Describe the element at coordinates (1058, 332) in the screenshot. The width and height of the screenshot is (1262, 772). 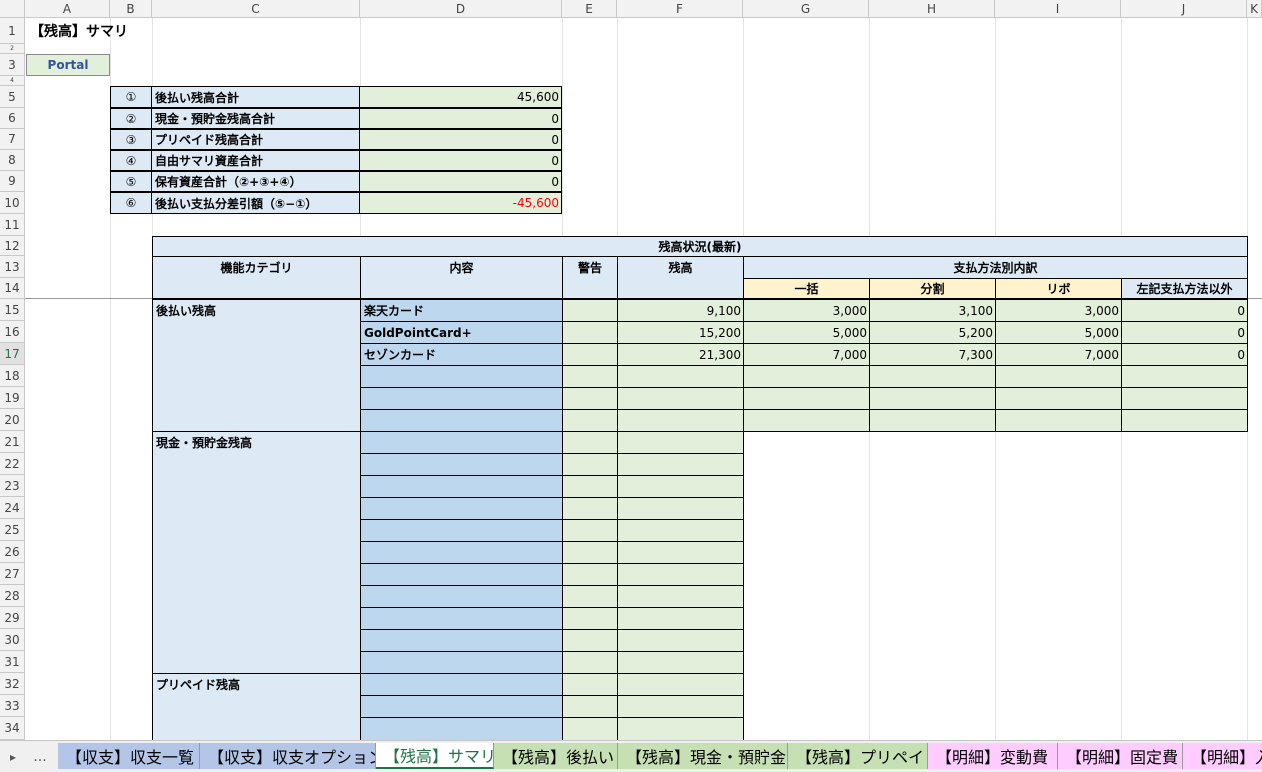
I see `revolving-cell: 5,000` at that location.